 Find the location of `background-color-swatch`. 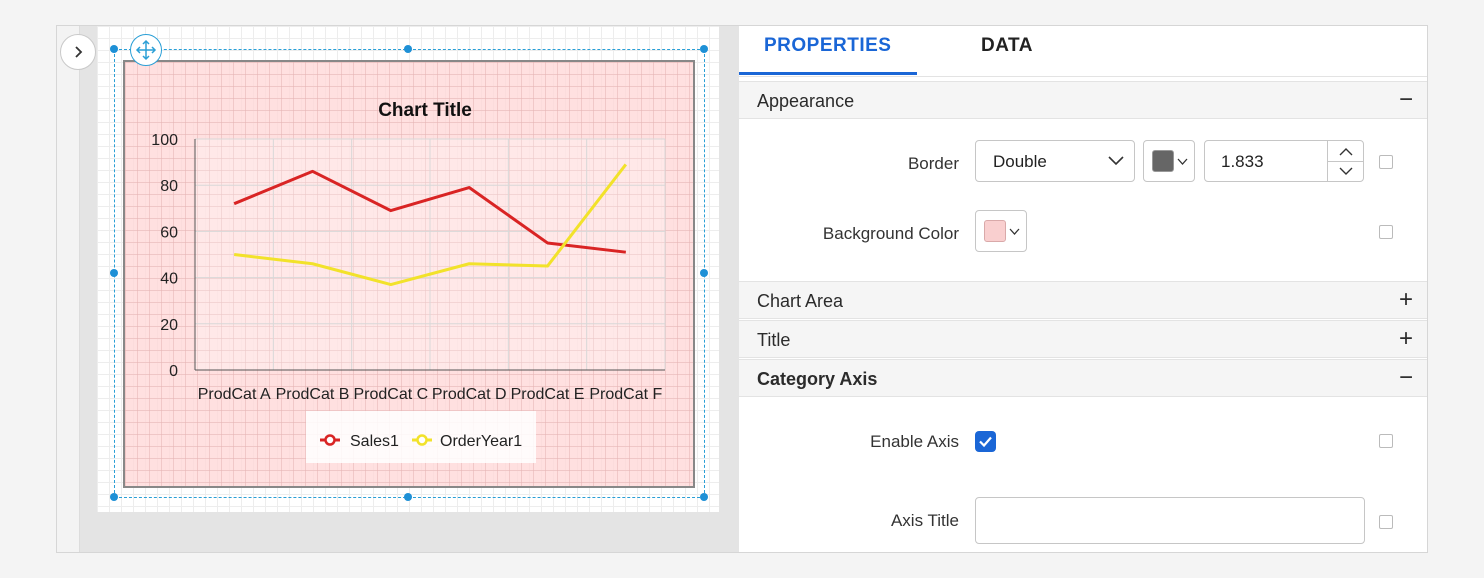

background-color-swatch is located at coordinates (995, 231).